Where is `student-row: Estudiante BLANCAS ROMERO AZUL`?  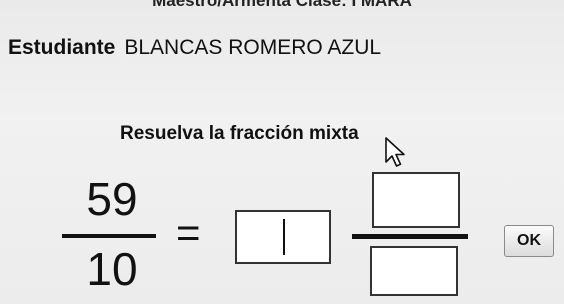
student-row: Estudiante BLANCAS ROMERO AZUL is located at coordinates (194, 48).